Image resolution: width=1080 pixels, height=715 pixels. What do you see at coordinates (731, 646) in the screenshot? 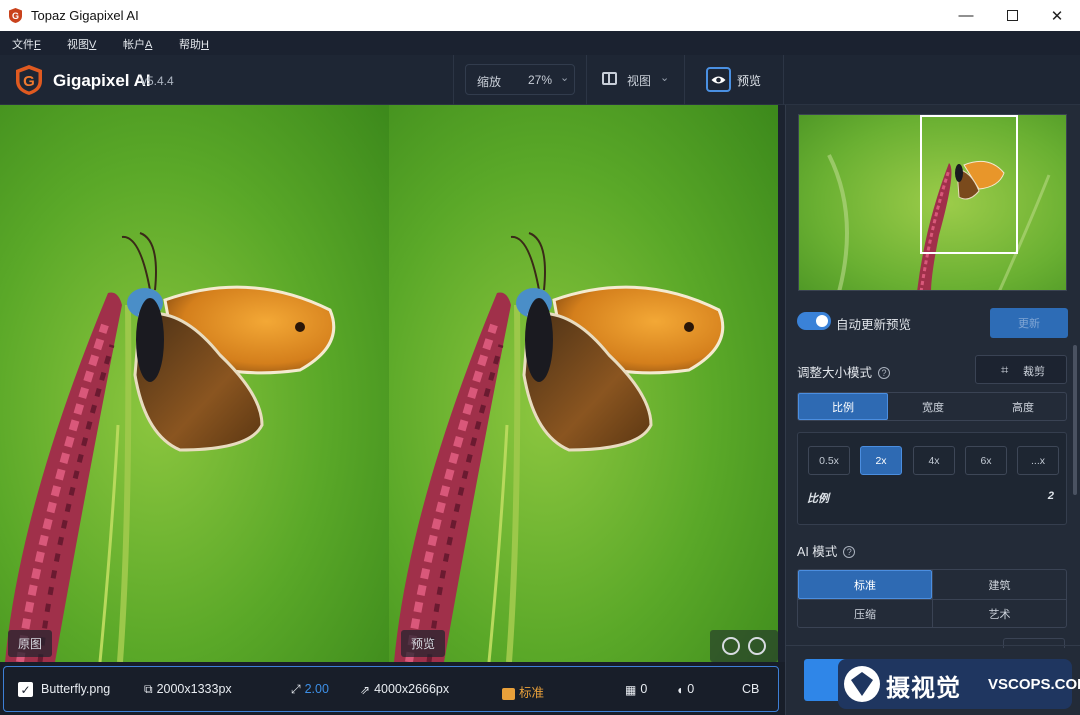
I see `smile-icon` at bounding box center [731, 646].